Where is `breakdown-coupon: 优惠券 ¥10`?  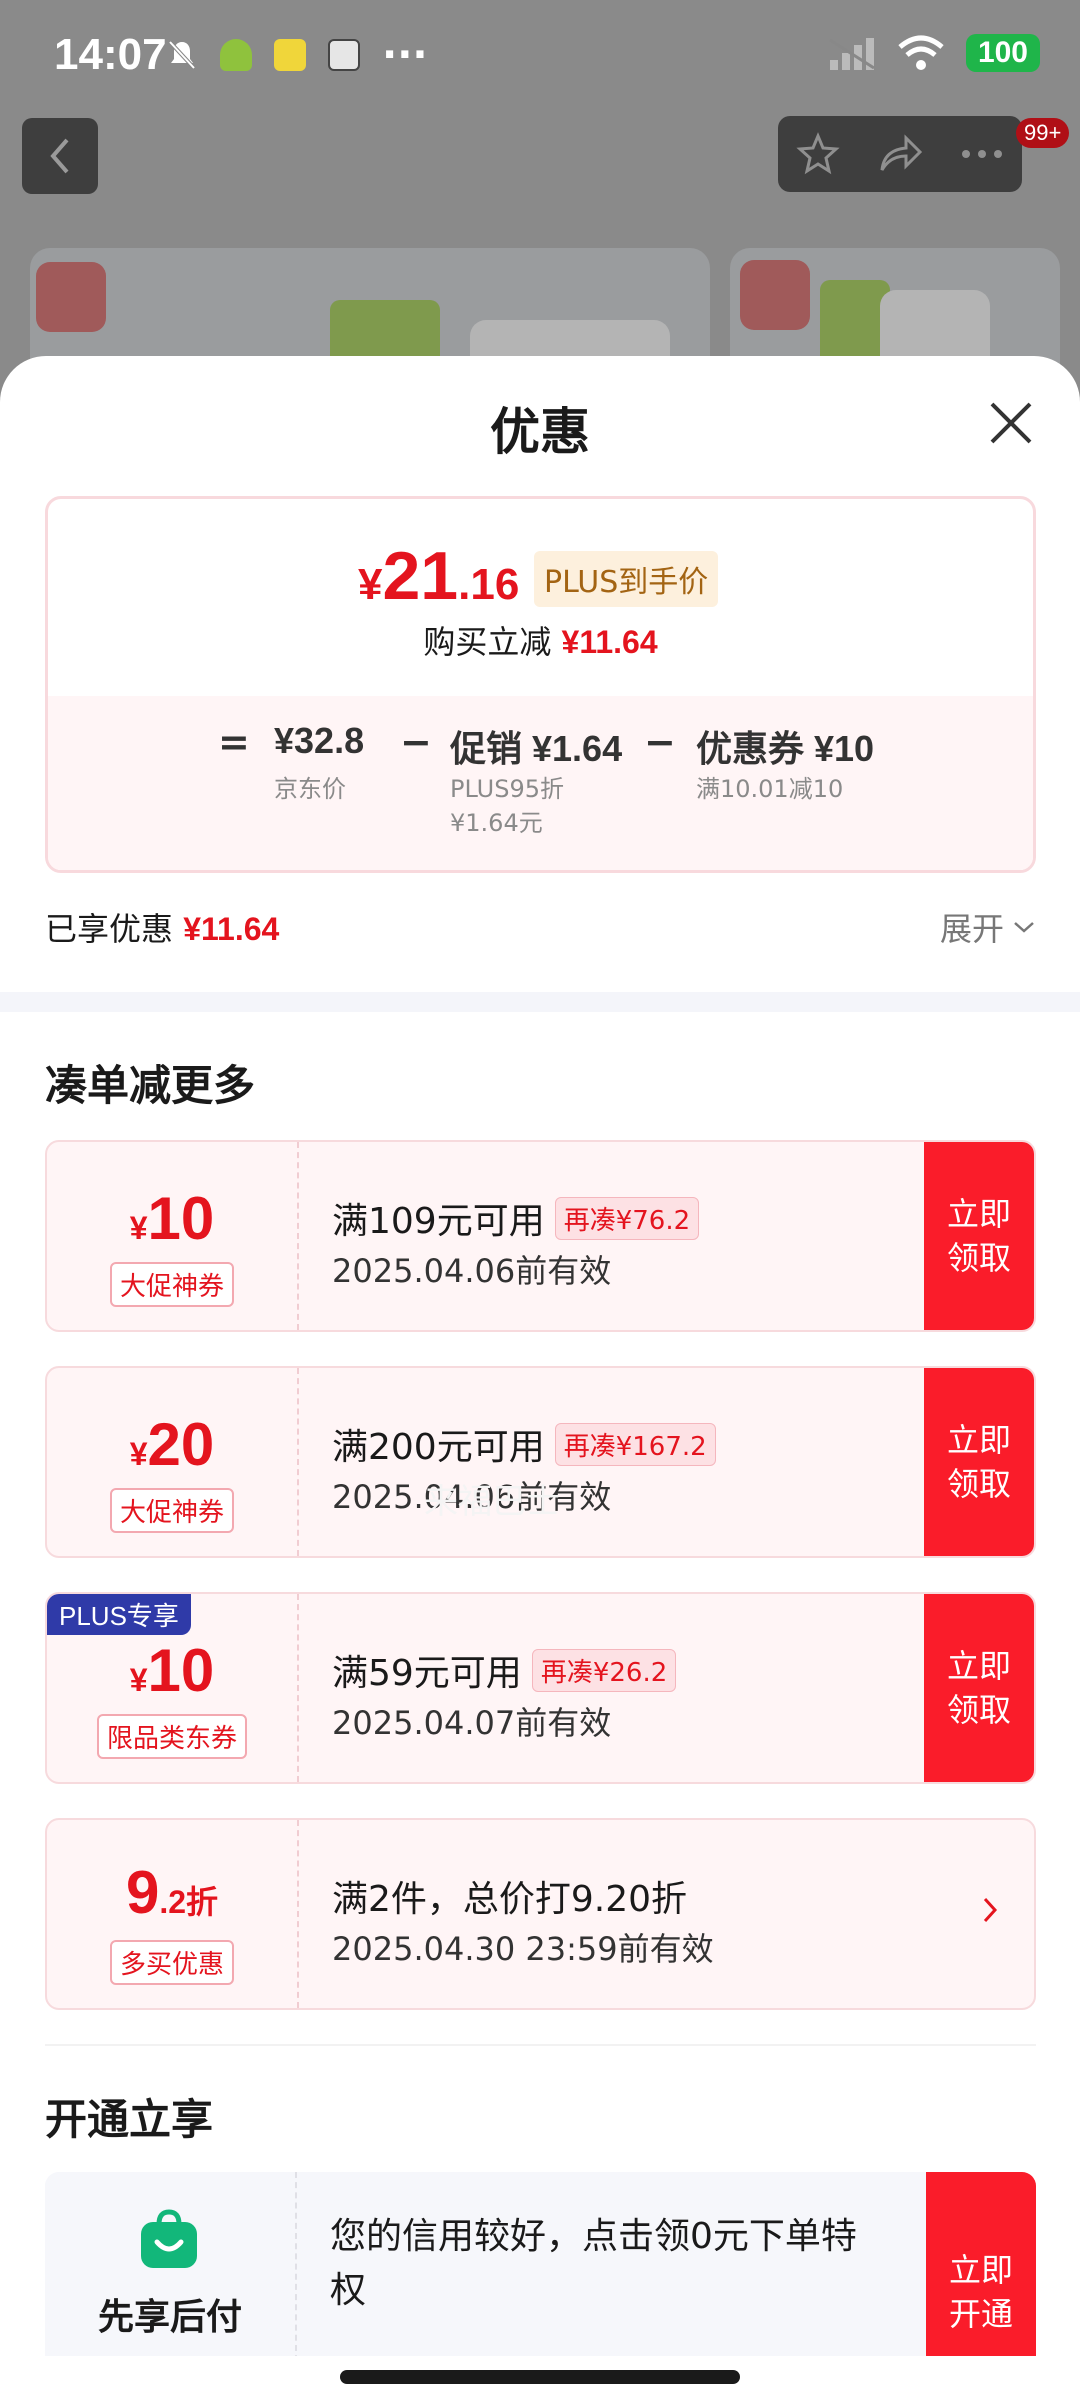 breakdown-coupon: 优惠券 ¥10 is located at coordinates (785, 746).